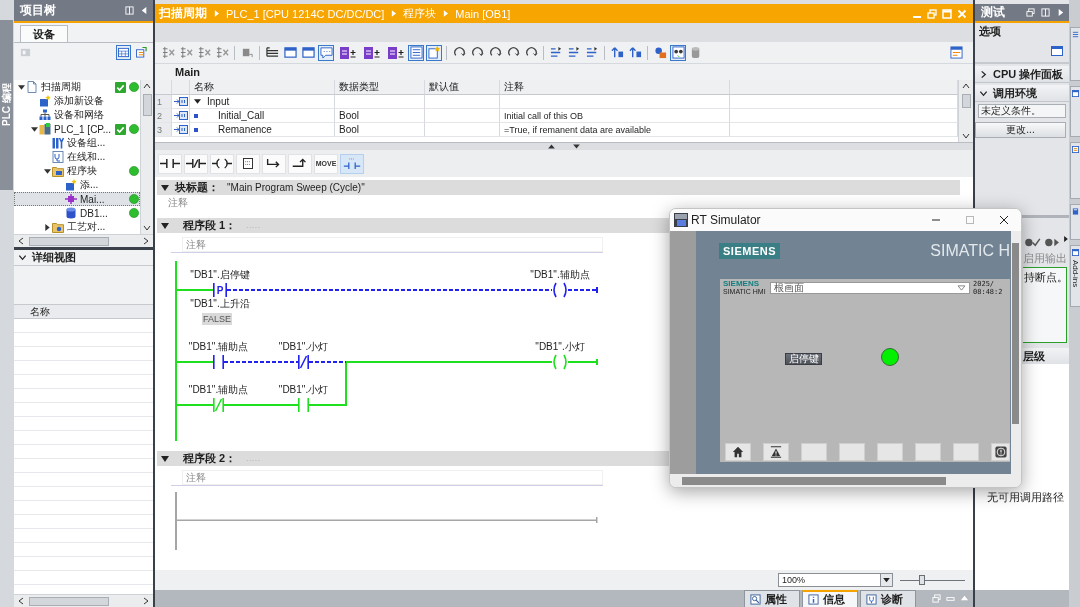  Describe the element at coordinates (1032, 242) in the screenshot. I see `dot-check-icon` at that location.